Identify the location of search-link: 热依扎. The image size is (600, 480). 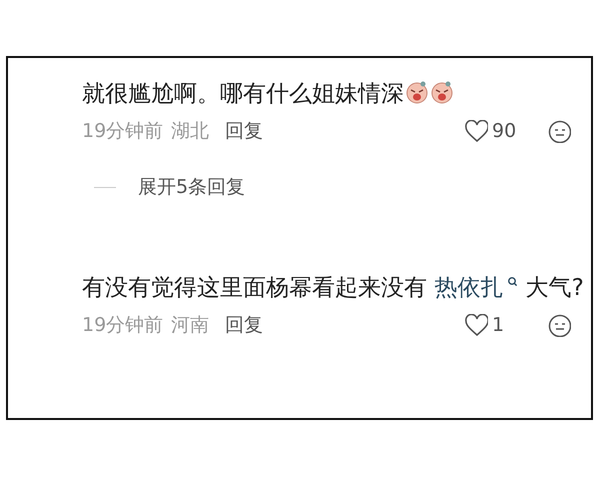
(476, 288).